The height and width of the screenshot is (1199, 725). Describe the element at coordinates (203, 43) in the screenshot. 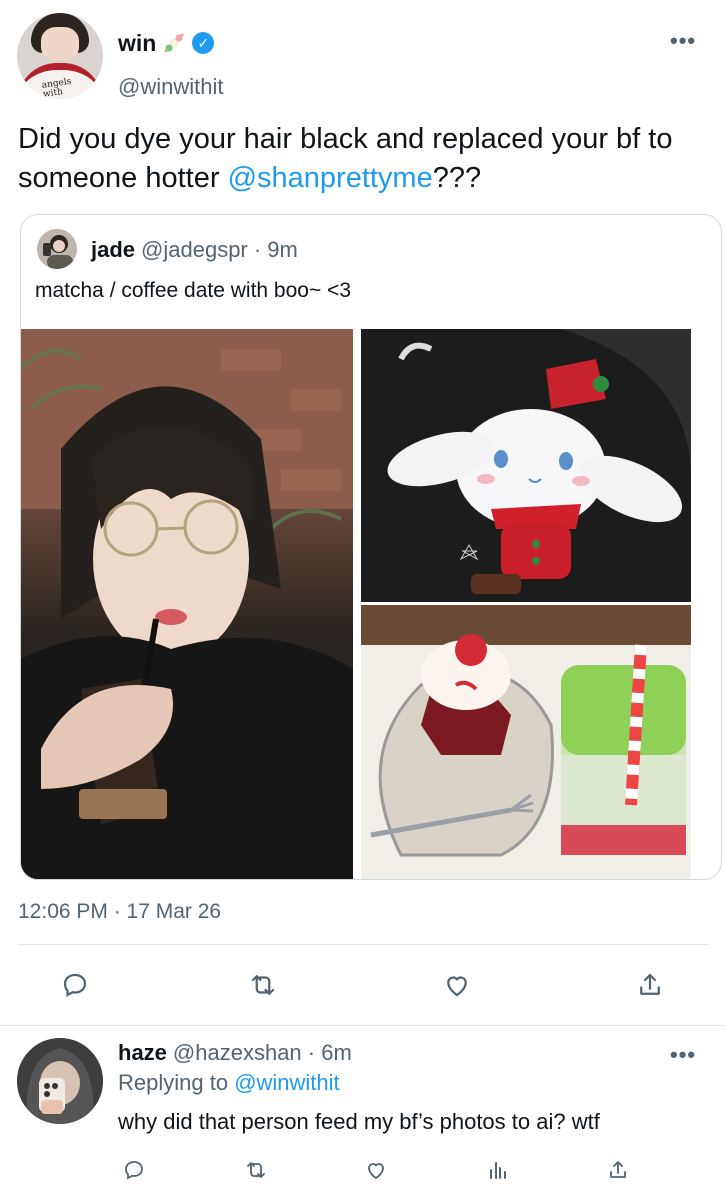

I see `verified-badge-icon: ✓` at that location.